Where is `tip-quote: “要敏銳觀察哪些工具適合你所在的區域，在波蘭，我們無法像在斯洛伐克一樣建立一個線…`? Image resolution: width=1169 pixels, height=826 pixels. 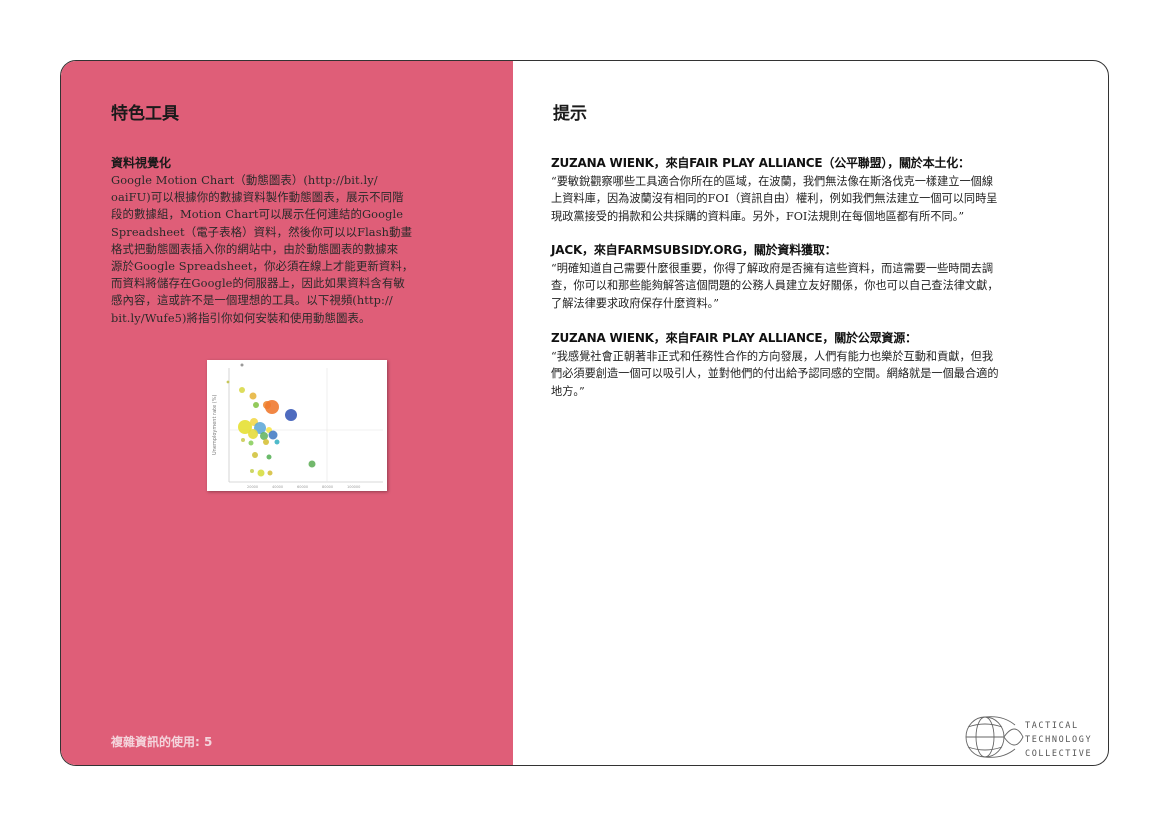
tip-quote: “要敏銳觀察哪些工具適合你所在的區域，在波蘭，我們無法像在斯洛伐克一樣建立一個線… is located at coordinates (774, 199).